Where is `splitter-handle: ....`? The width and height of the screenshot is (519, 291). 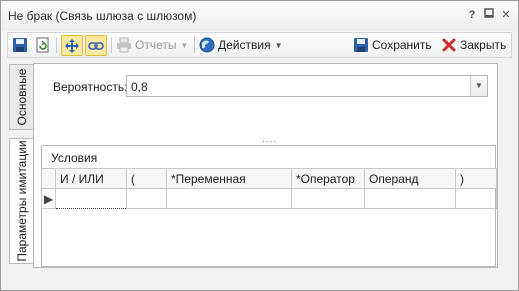
splitter-handle: .... is located at coordinates (269, 139).